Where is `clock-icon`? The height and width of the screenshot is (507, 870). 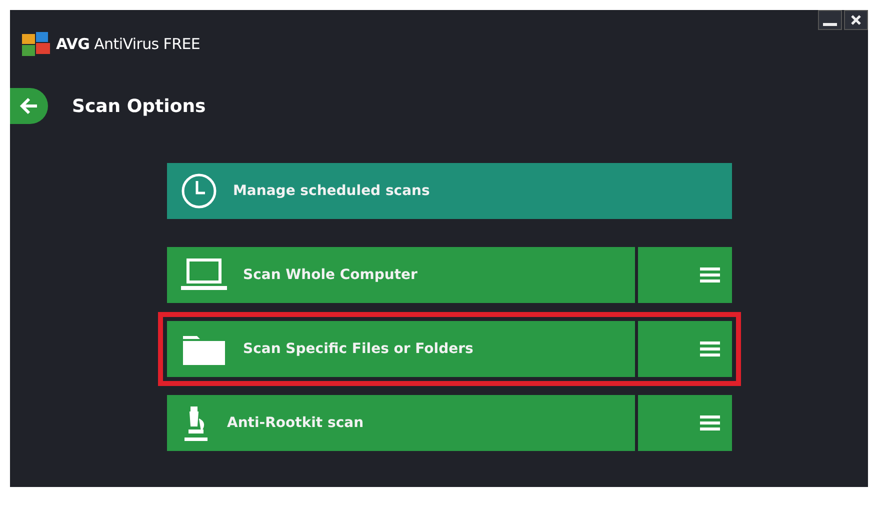
clock-icon is located at coordinates (199, 191).